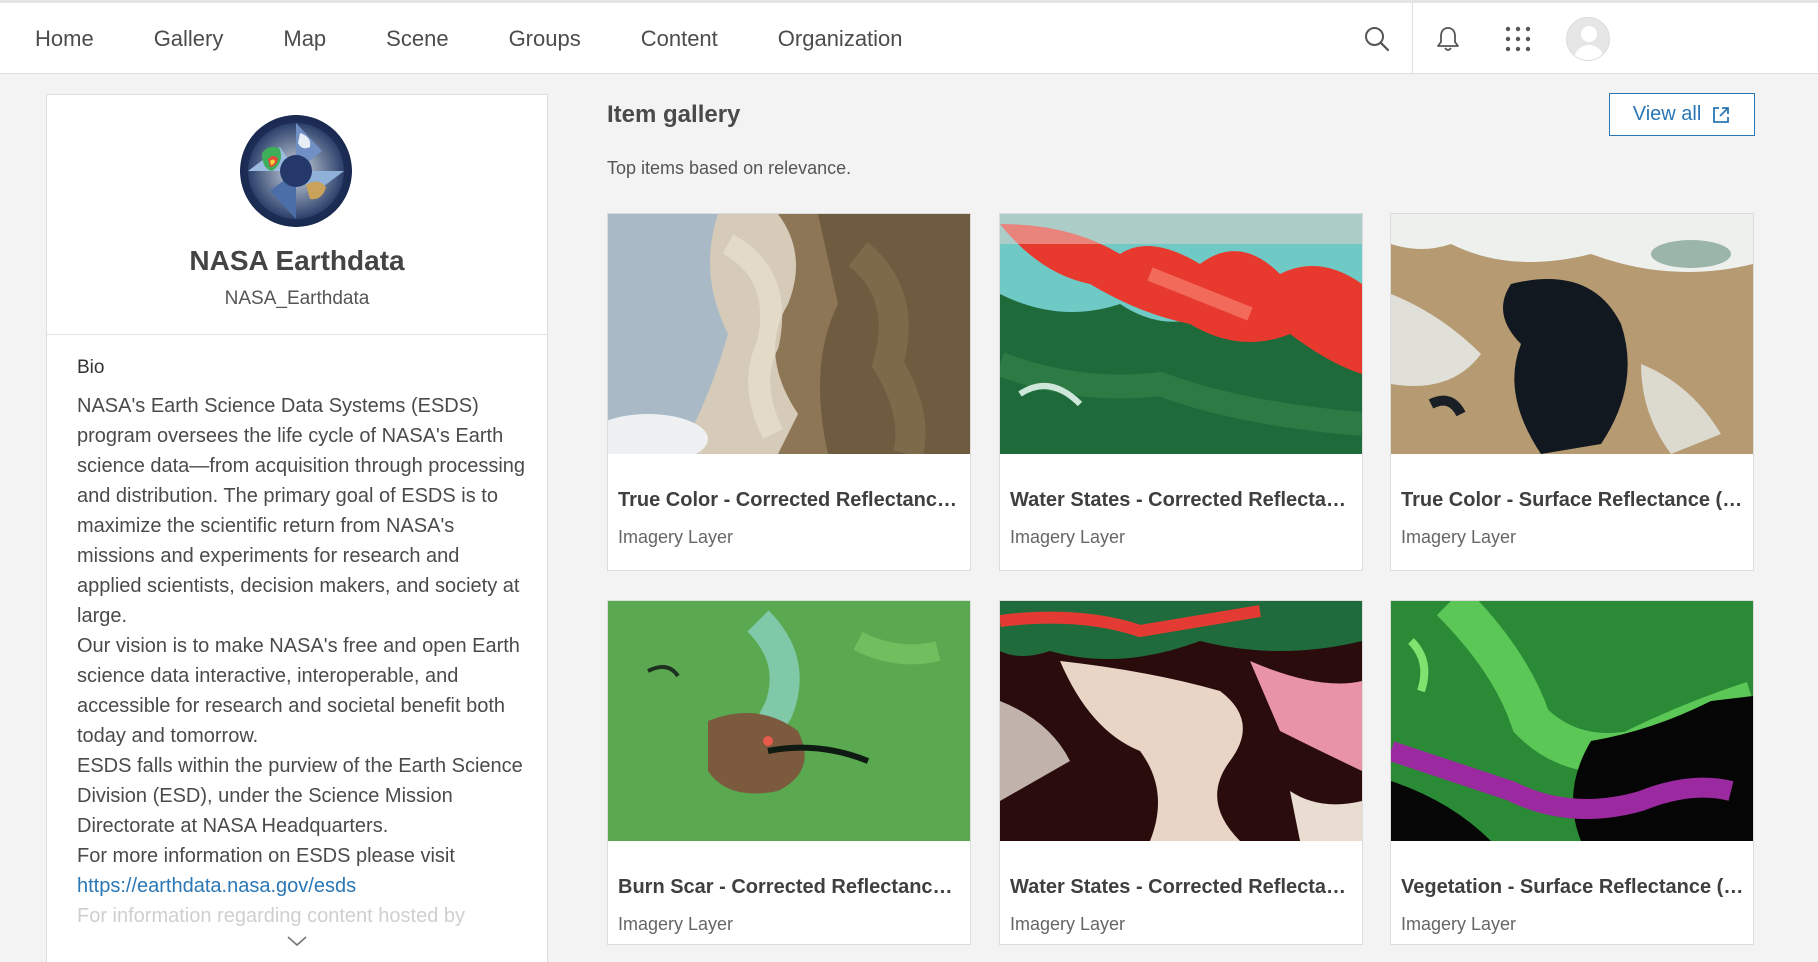 The height and width of the screenshot is (962, 1818). What do you see at coordinates (304, 38) in the screenshot?
I see `nav-map: Map` at bounding box center [304, 38].